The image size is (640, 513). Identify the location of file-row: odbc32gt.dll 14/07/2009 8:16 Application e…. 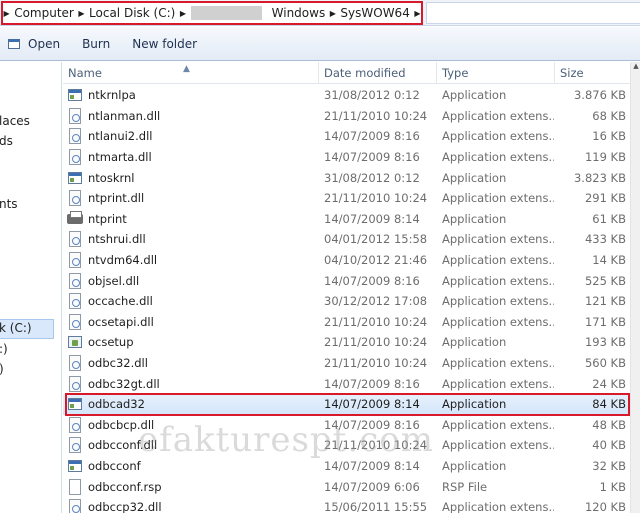
(351, 383).